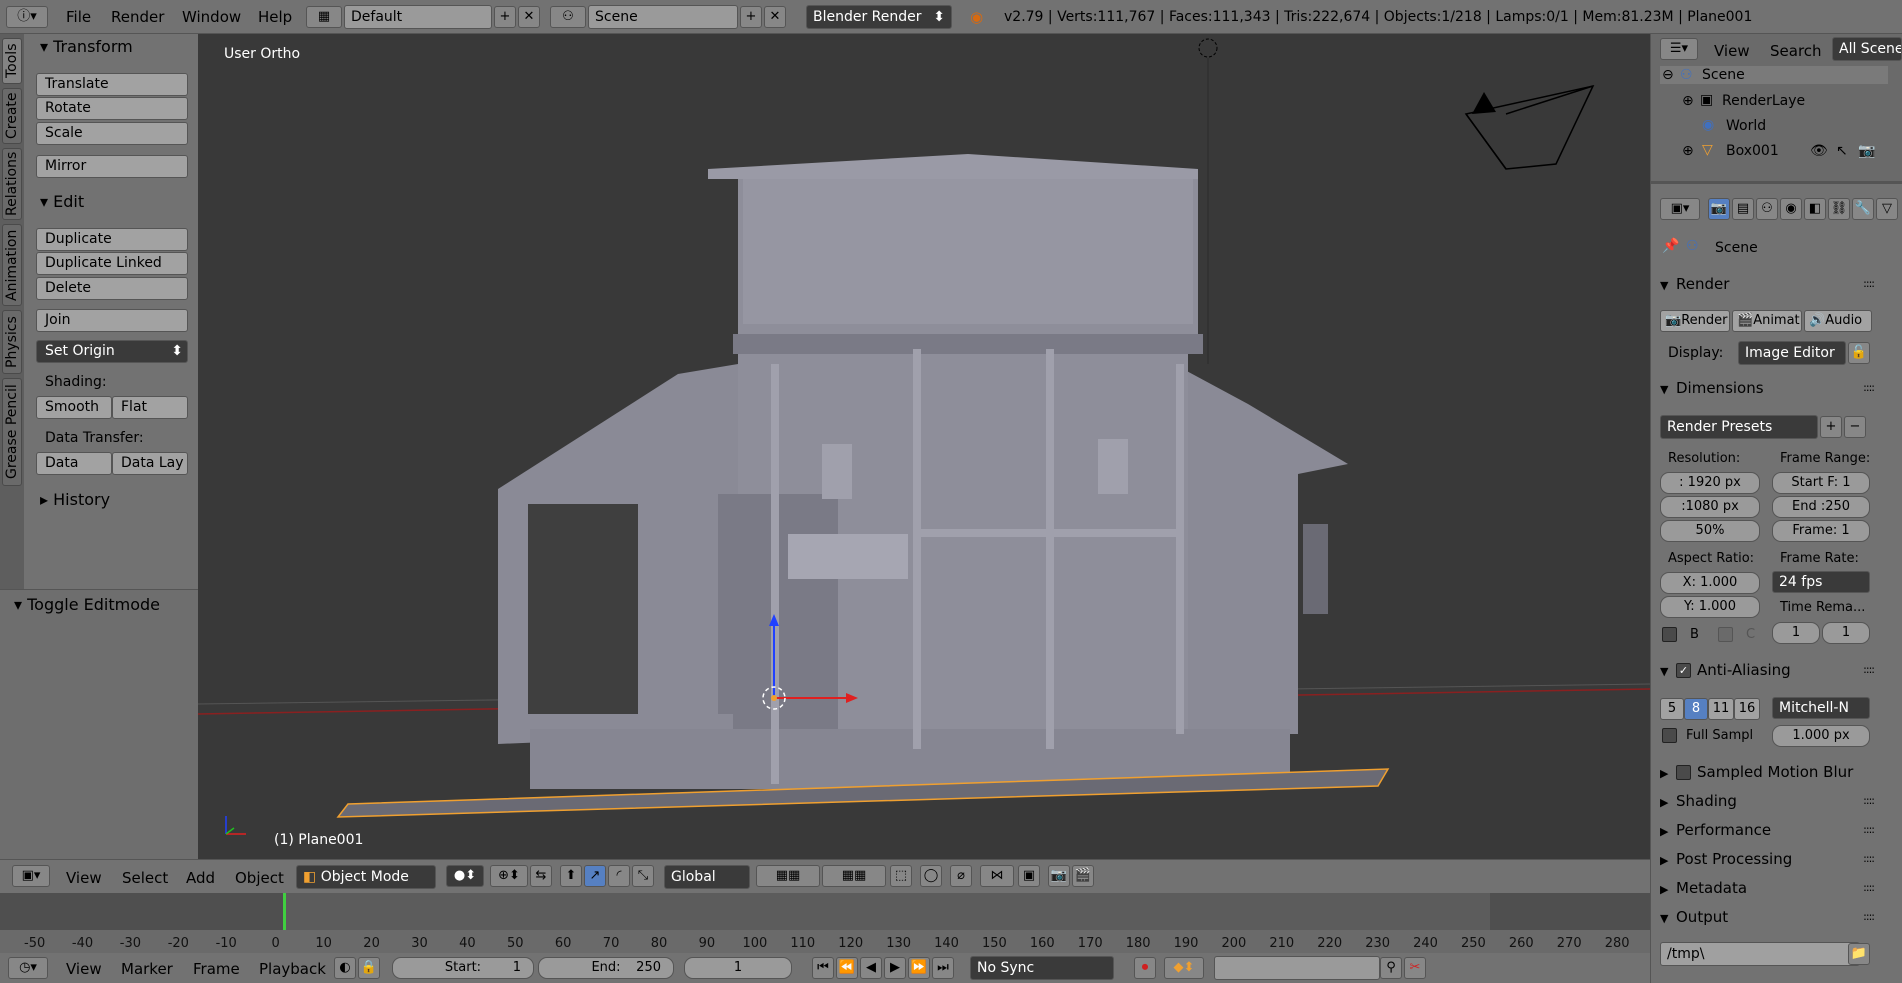 The height and width of the screenshot is (983, 1902). What do you see at coordinates (12, 116) in the screenshot?
I see `tab-create: Create` at bounding box center [12, 116].